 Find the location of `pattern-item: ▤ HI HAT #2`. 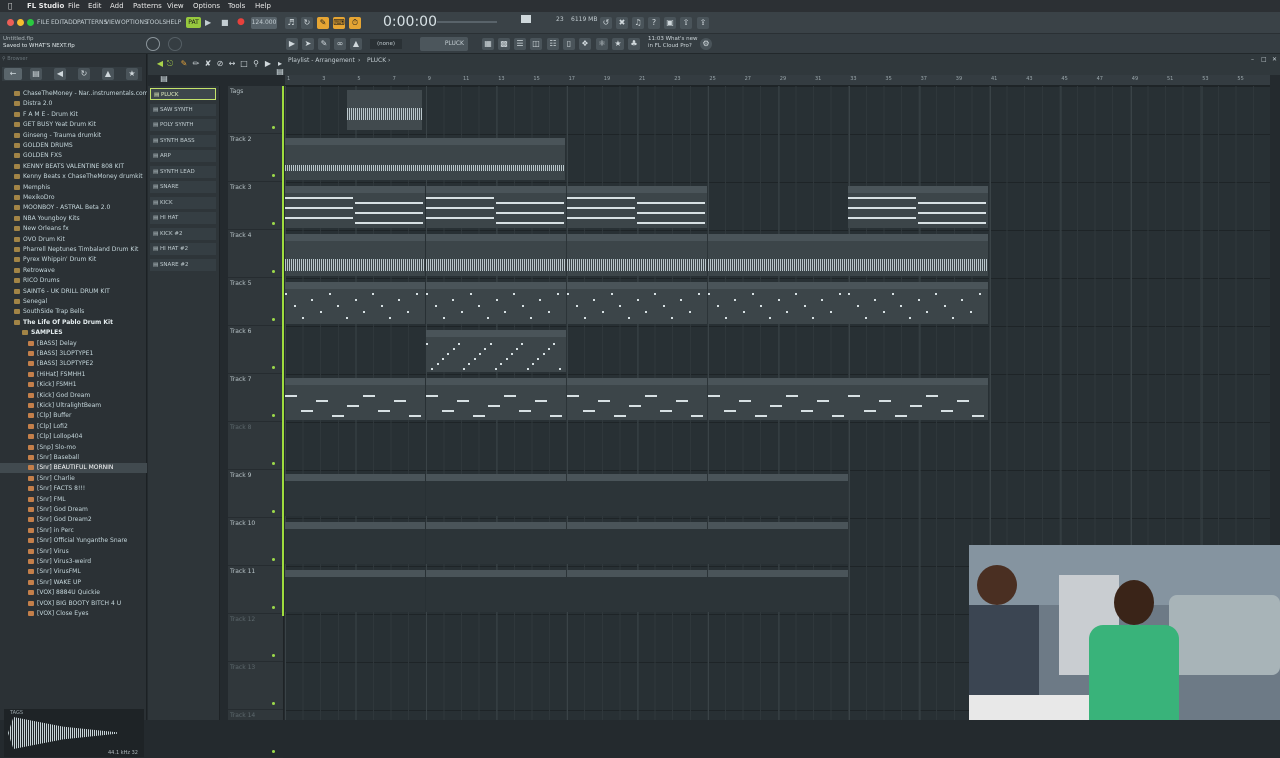

pattern-item: ▤ HI HAT #2 is located at coordinates (183, 249).